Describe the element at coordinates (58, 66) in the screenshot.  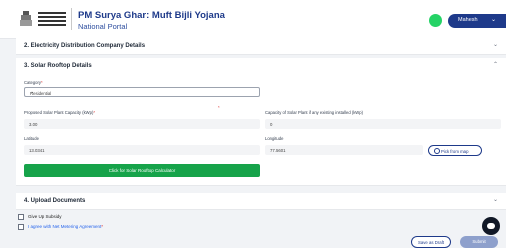
I see `section-title: 3. Solar Rooftop Details` at that location.